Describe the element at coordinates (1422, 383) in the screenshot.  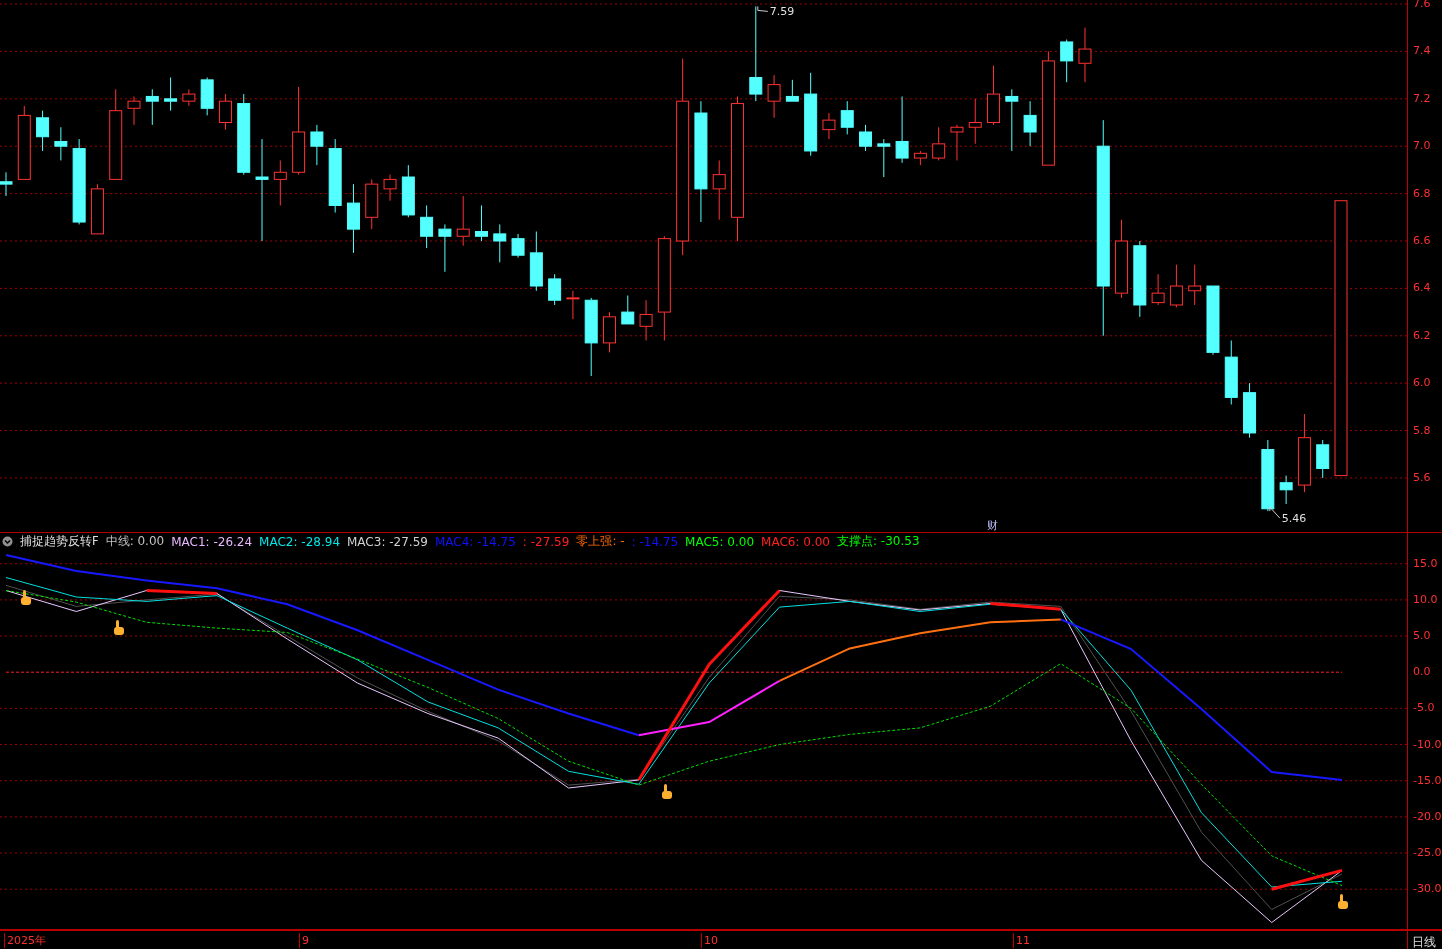
I see `price-axis-label: 6.0` at that location.